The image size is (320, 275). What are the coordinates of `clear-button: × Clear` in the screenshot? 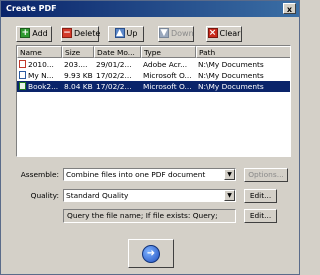 It's located at (224, 34).